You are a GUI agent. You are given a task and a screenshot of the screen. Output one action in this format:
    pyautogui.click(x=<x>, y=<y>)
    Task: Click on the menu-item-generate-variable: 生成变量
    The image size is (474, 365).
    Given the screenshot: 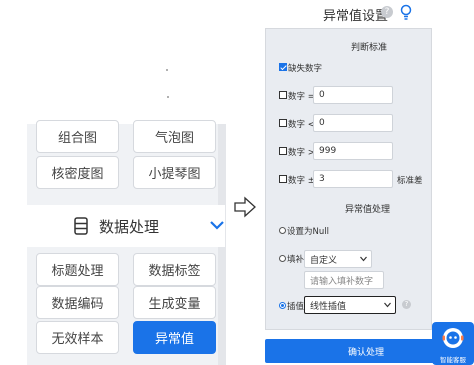 What is the action you would take?
    pyautogui.click(x=174, y=302)
    